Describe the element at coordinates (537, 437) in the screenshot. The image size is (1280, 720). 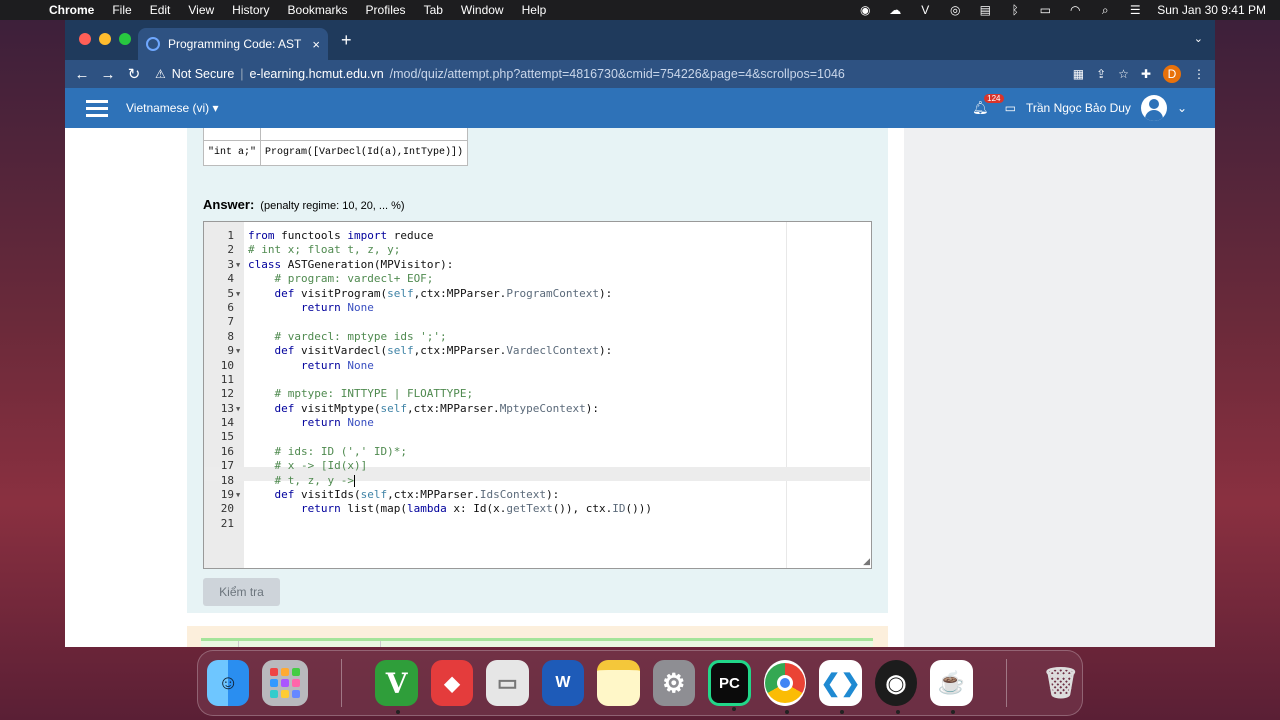
I see `code-line: 15` at that location.